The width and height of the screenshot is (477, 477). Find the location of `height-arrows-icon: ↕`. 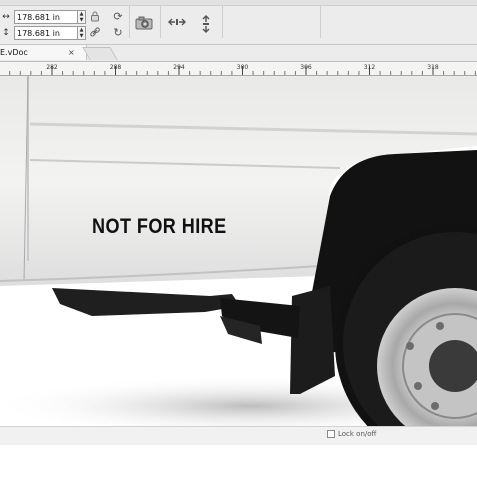

height-arrows-icon: ↕ is located at coordinates (6, 33).